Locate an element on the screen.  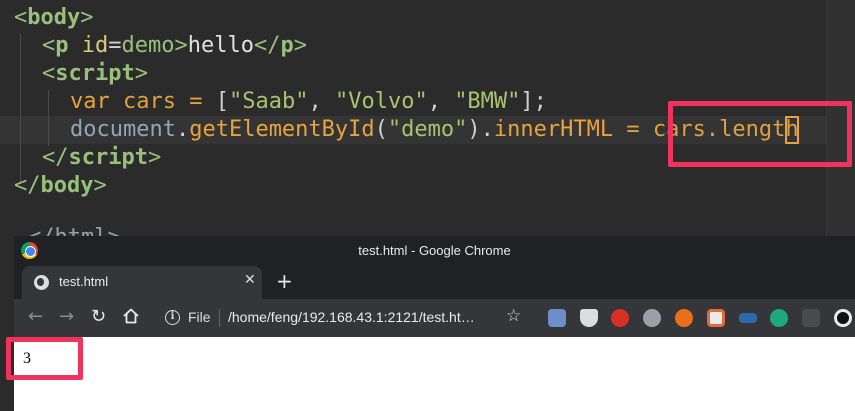
scheme-label: File is located at coordinates (199, 317).